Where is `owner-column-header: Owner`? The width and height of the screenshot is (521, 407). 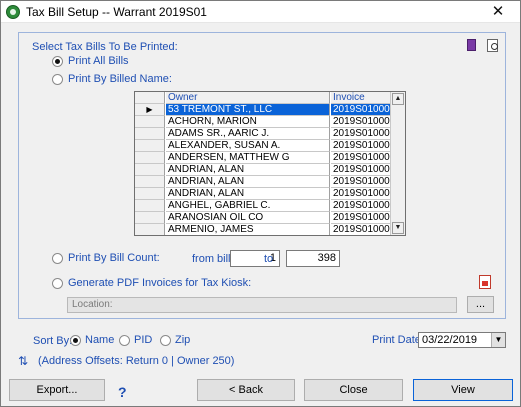 owner-column-header: Owner is located at coordinates (248, 98).